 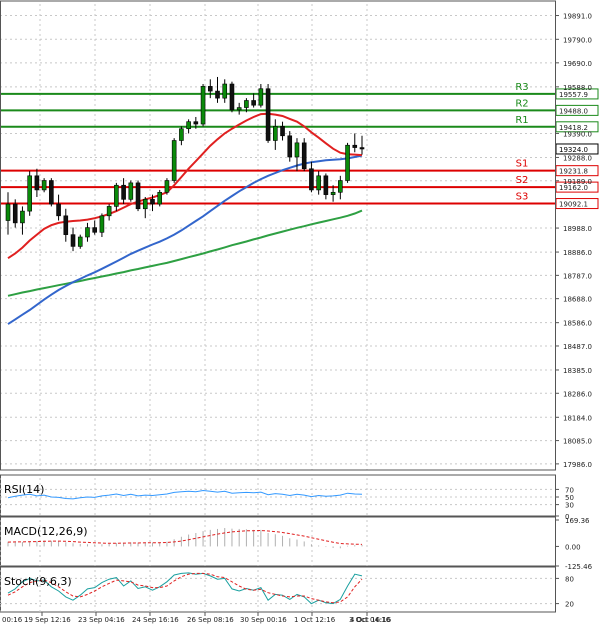 What do you see at coordinates (577, 40) in the screenshot?
I see `price-tick-label: 19790.0` at bounding box center [577, 40].